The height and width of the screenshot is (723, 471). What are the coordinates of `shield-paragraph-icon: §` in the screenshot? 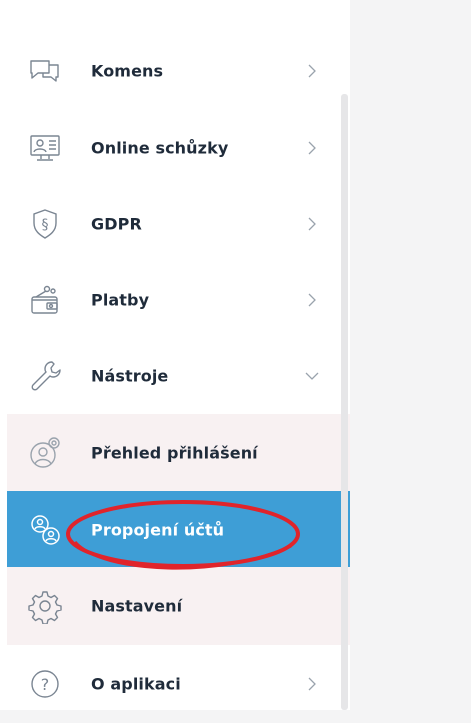 It's located at (45, 224).